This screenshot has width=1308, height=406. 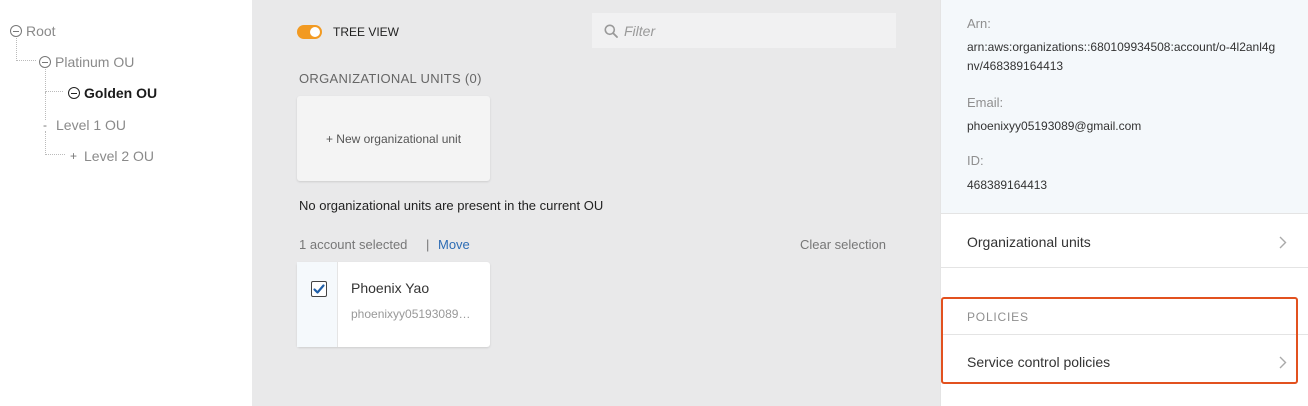 What do you see at coordinates (353, 244) in the screenshot?
I see `selected-count: 1 account selected` at bounding box center [353, 244].